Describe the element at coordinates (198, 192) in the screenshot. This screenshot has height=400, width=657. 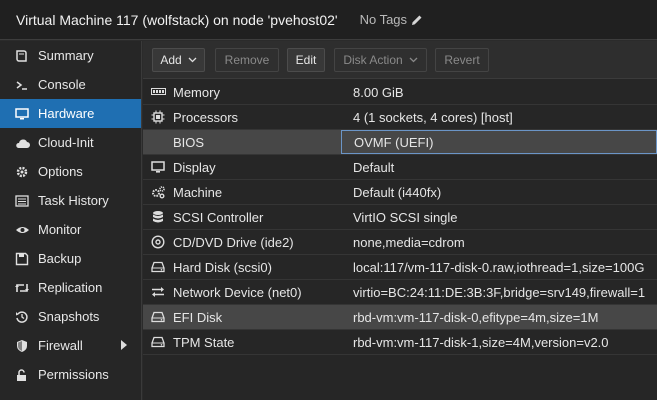
I see `row-name: Machine` at that location.